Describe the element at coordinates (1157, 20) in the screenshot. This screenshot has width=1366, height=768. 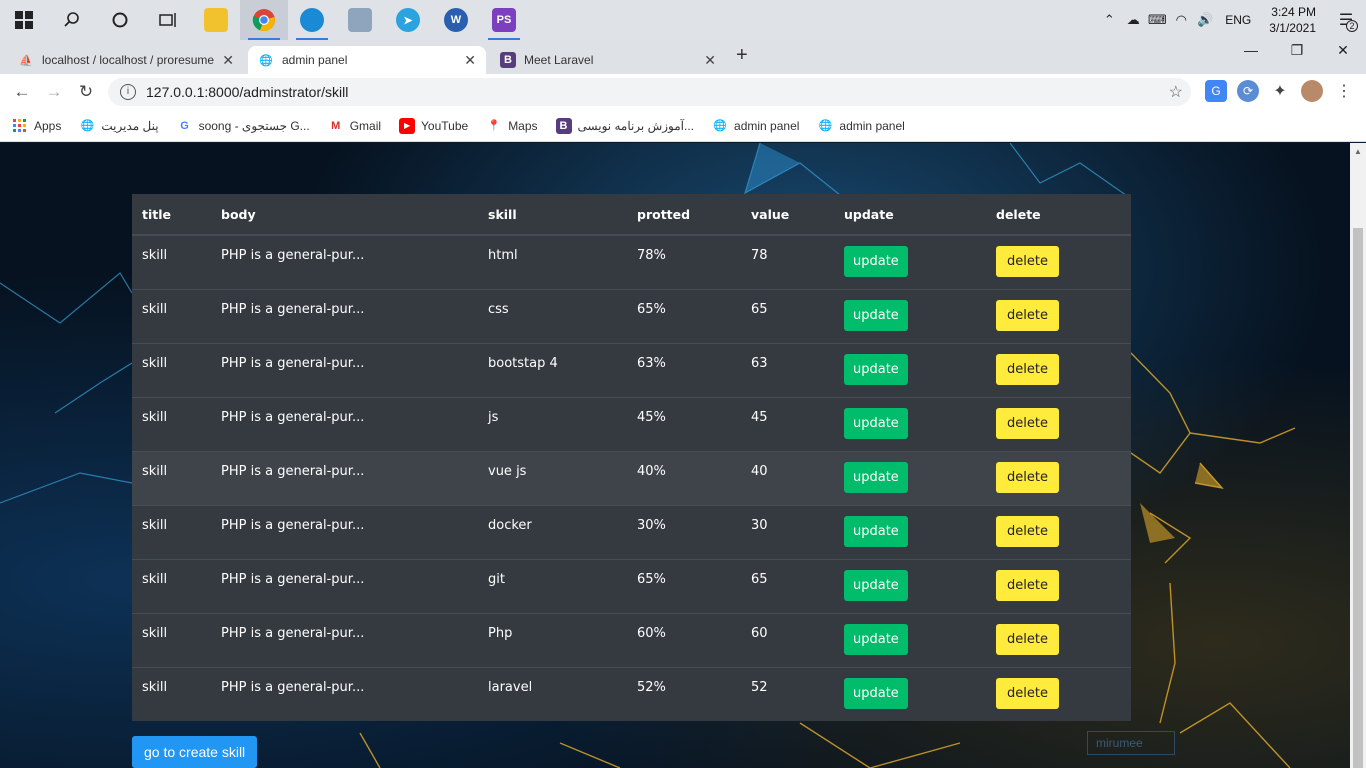
I see `keyboard-icon: ⌨` at that location.